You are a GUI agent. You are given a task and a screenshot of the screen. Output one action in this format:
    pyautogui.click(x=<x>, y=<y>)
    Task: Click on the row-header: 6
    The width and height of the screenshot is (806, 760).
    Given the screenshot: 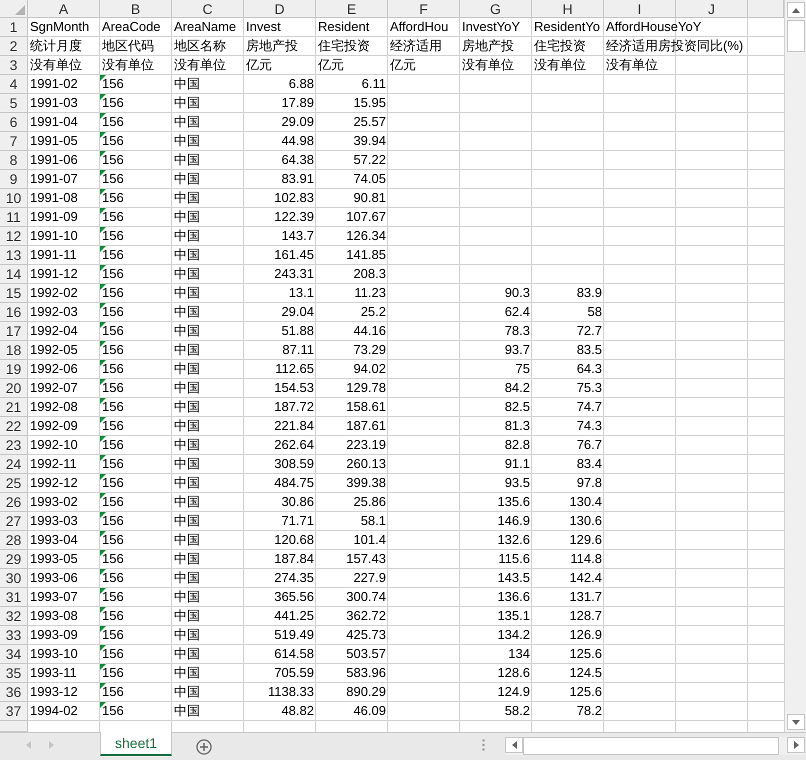 What is the action you would take?
    pyautogui.click(x=14, y=122)
    